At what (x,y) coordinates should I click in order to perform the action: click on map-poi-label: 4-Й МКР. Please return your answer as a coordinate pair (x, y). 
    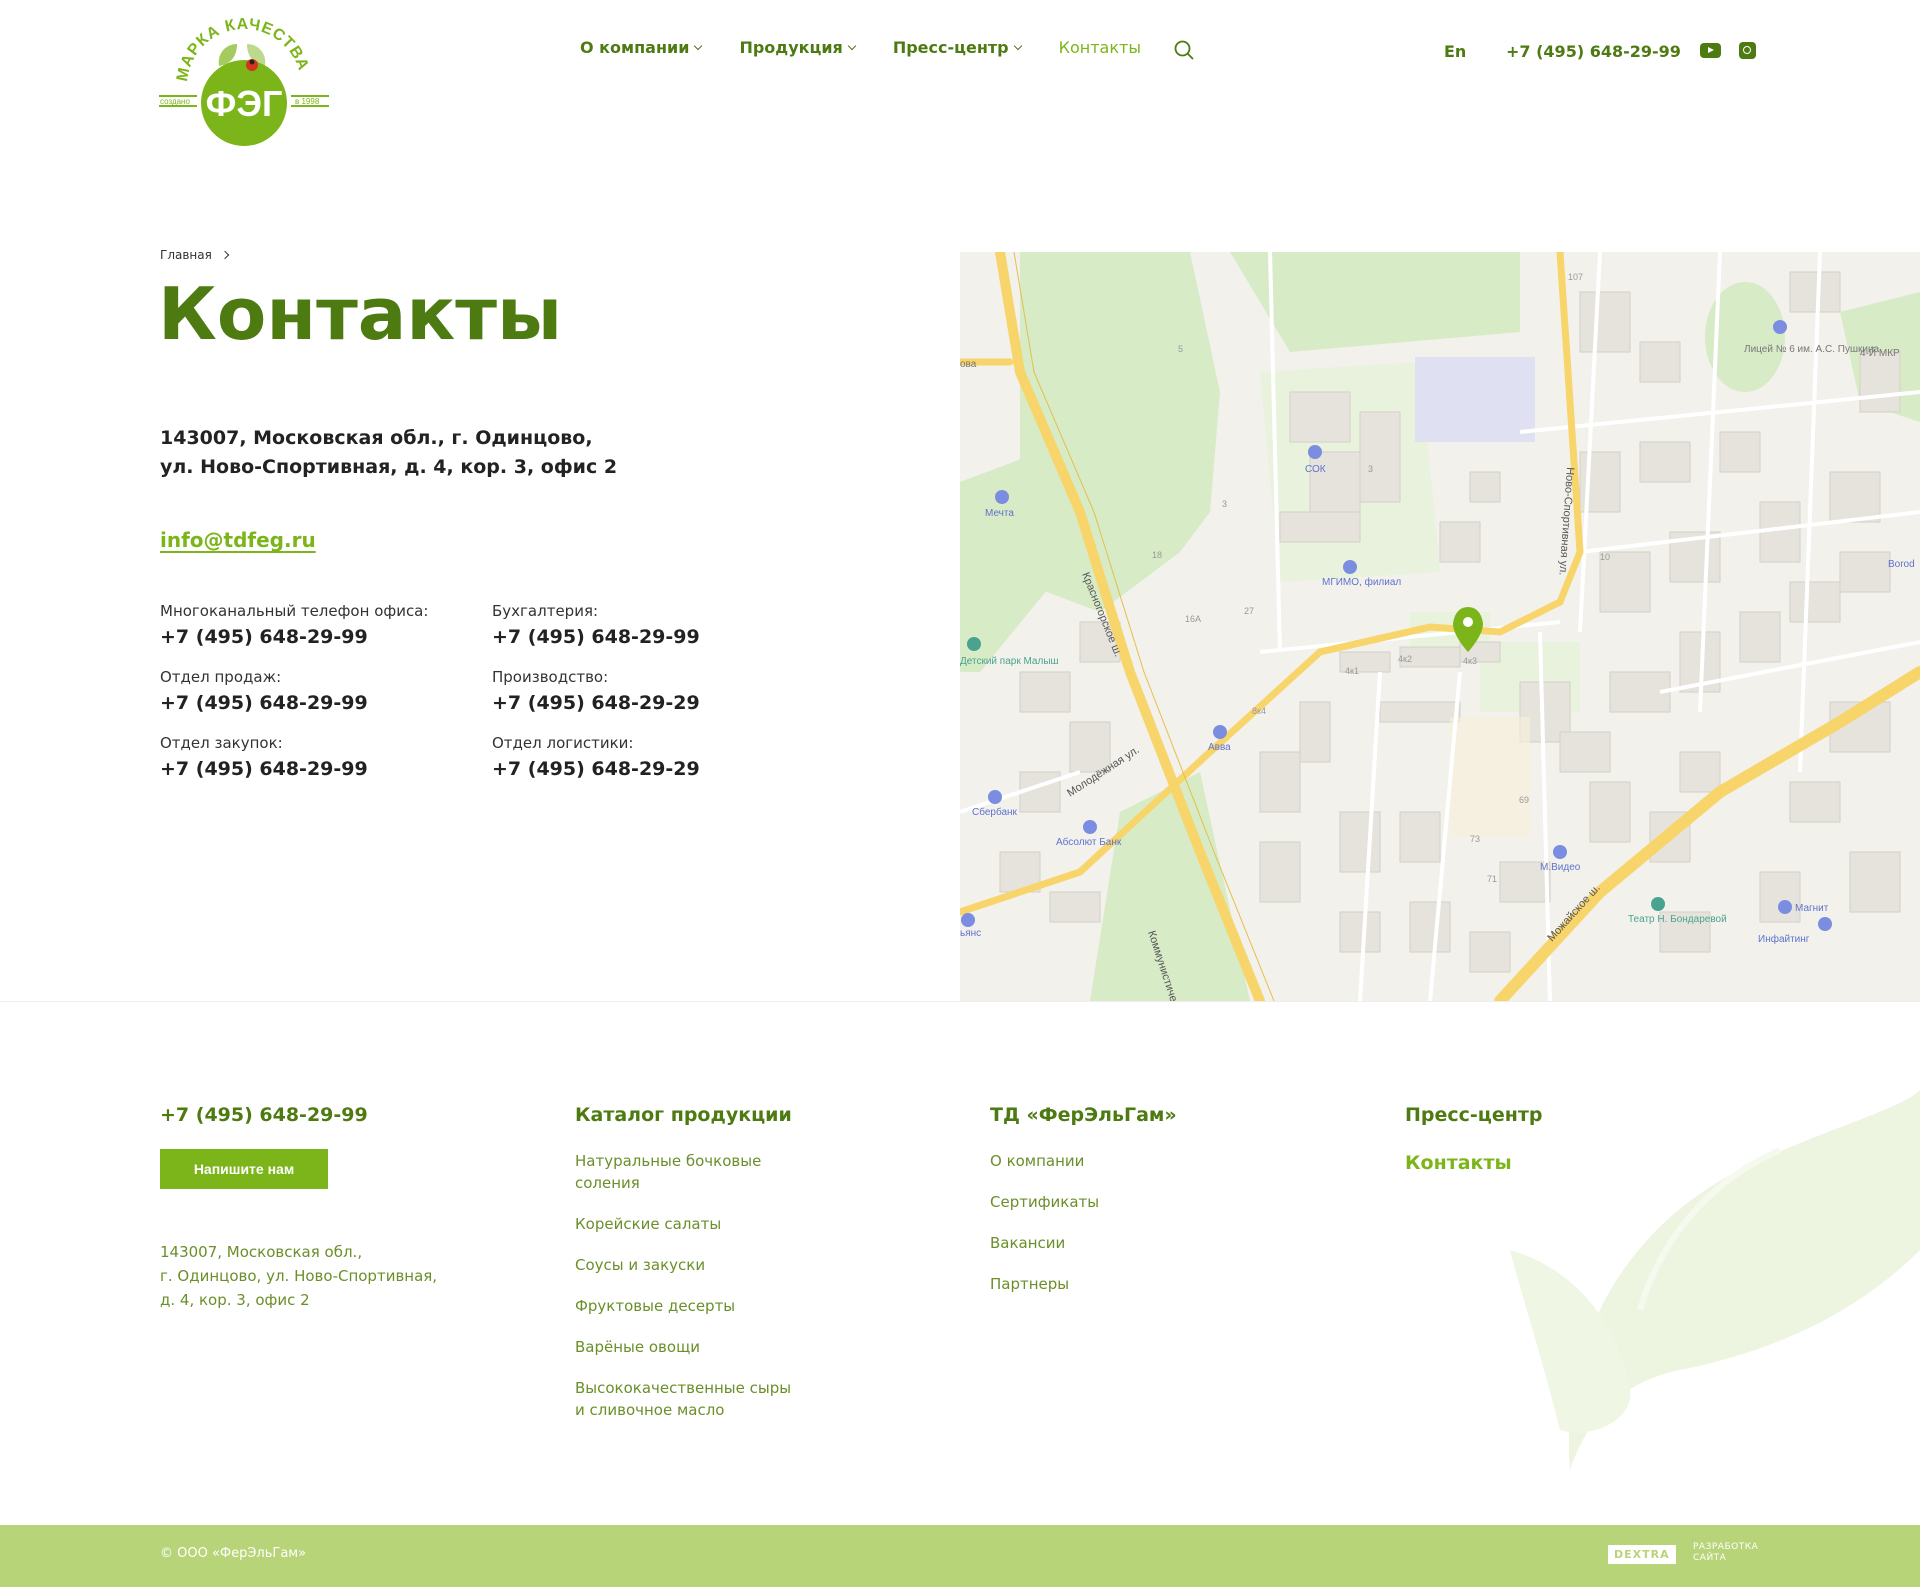
    Looking at the image, I should click on (1880, 352).